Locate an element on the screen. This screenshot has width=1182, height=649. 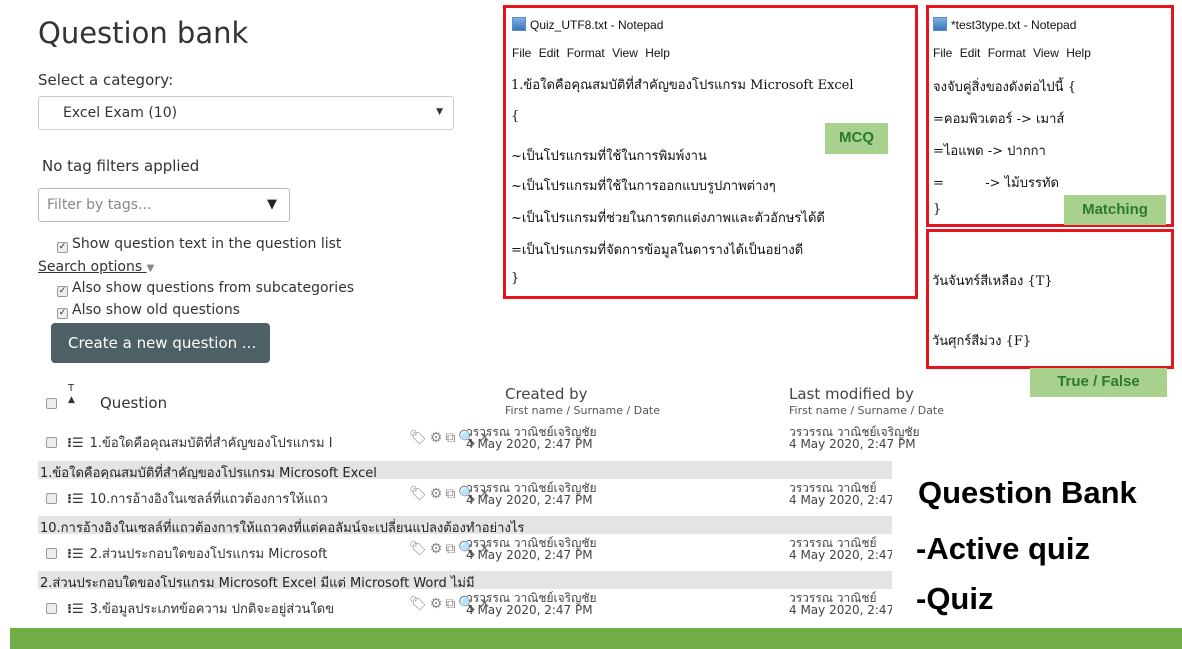
notepad-line: = -> ไม้บรรทัด is located at coordinates (996, 183).